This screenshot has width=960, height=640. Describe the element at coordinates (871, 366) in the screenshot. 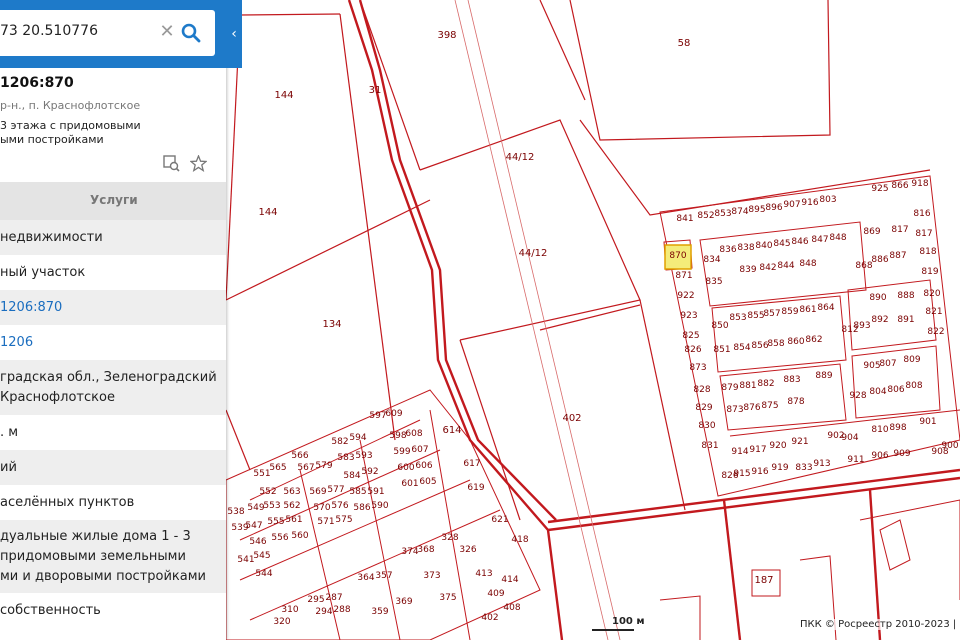

I see `parcel-number-label: 905` at that location.